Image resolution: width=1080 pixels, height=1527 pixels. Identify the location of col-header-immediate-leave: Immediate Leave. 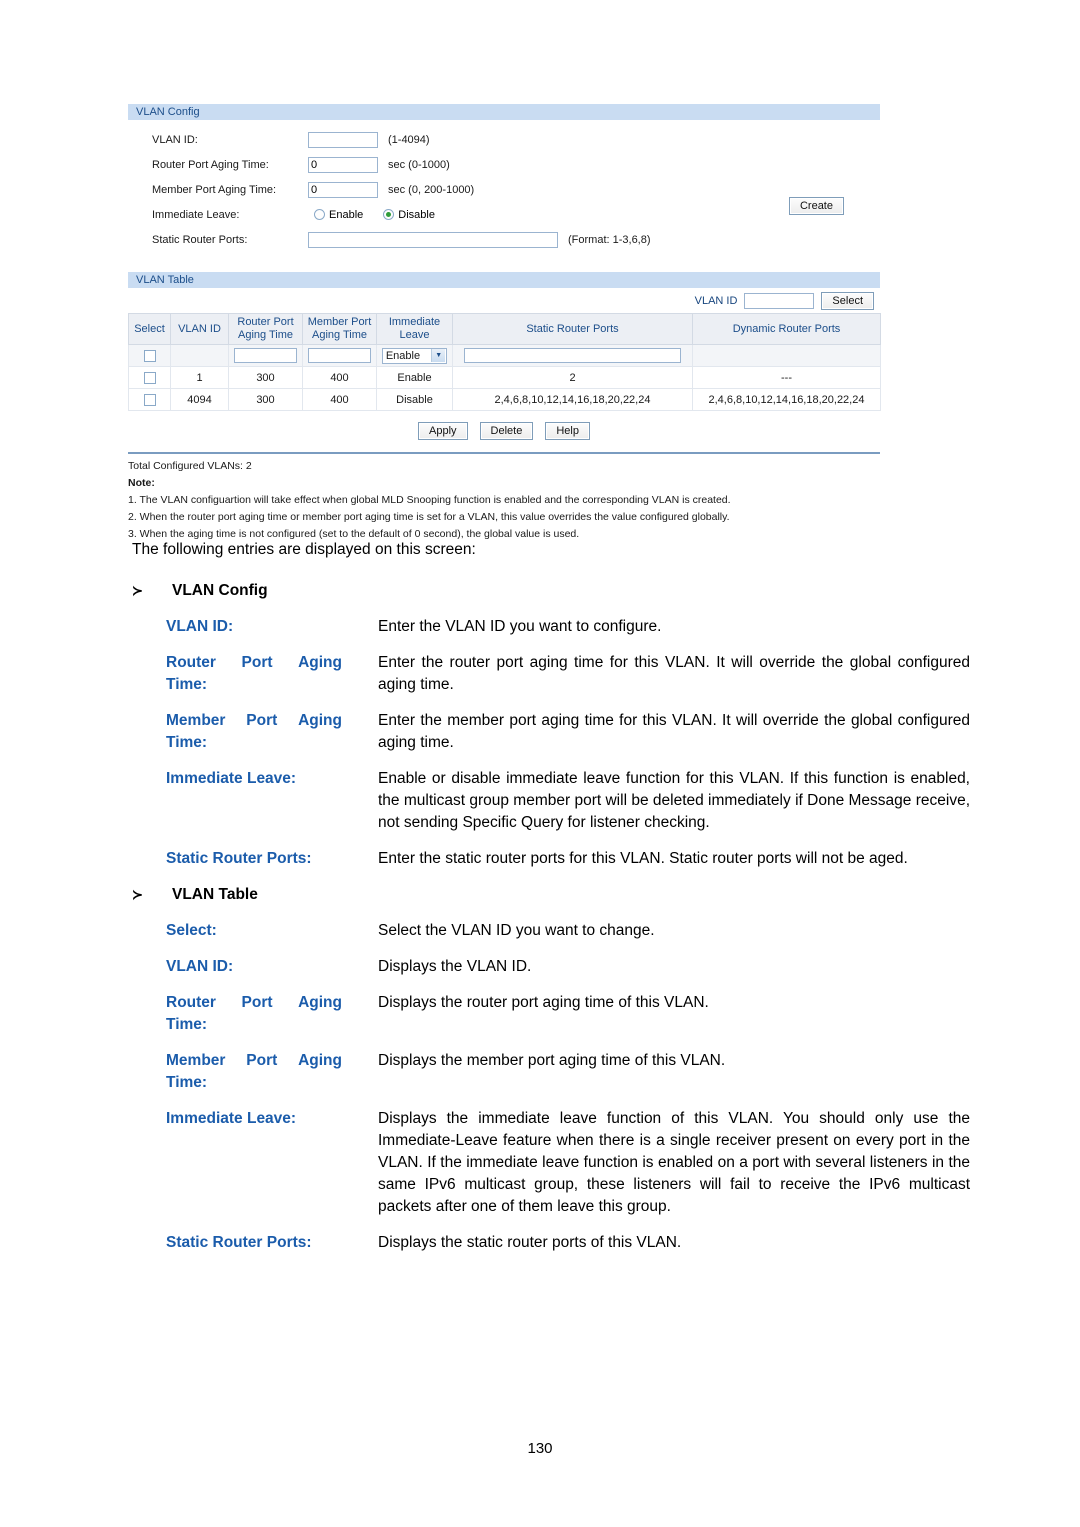
(414, 329).